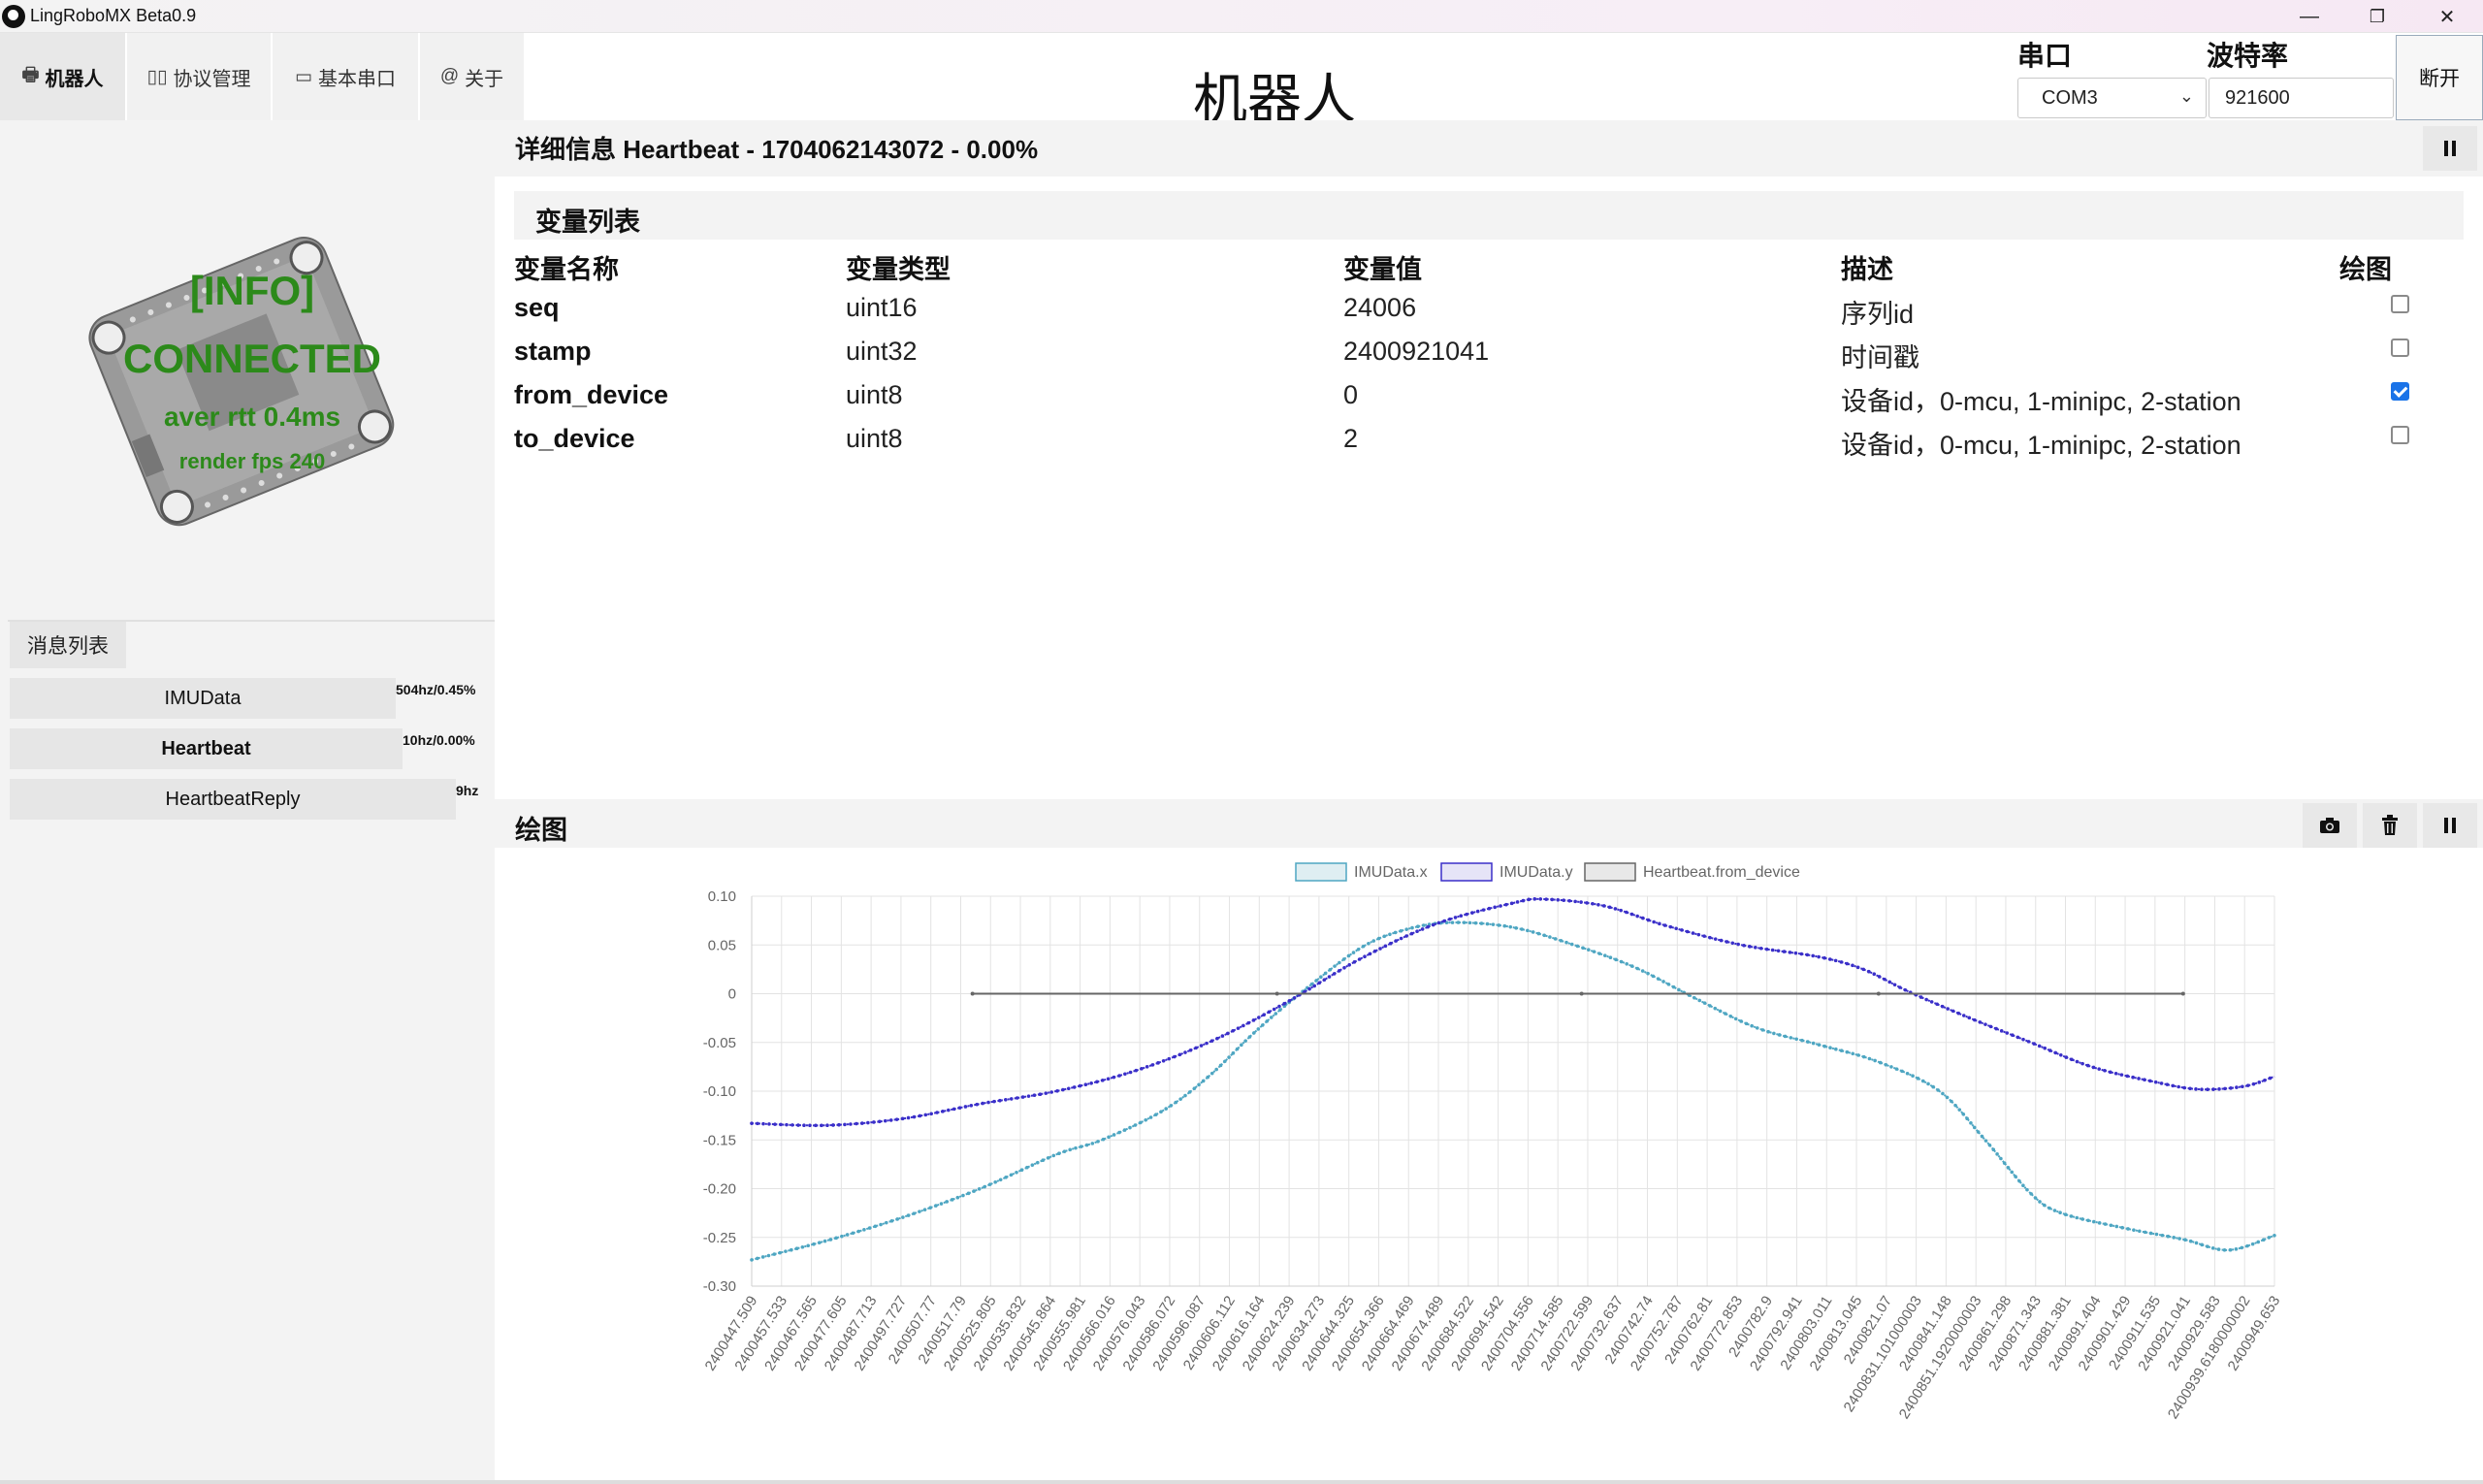 Image resolution: width=2483 pixels, height=1484 pixels. I want to click on plot-header: 绘图, so click(1489, 823).